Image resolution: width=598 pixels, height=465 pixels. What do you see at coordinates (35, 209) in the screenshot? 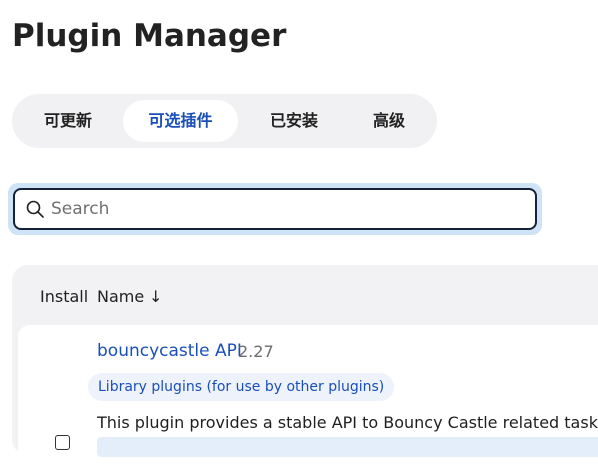
I see `search-icon` at bounding box center [35, 209].